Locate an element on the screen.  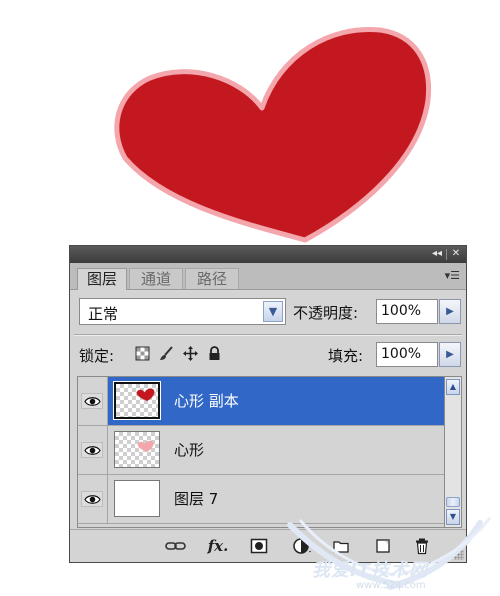
collapse-icon: ◂◂ is located at coordinates (437, 254).